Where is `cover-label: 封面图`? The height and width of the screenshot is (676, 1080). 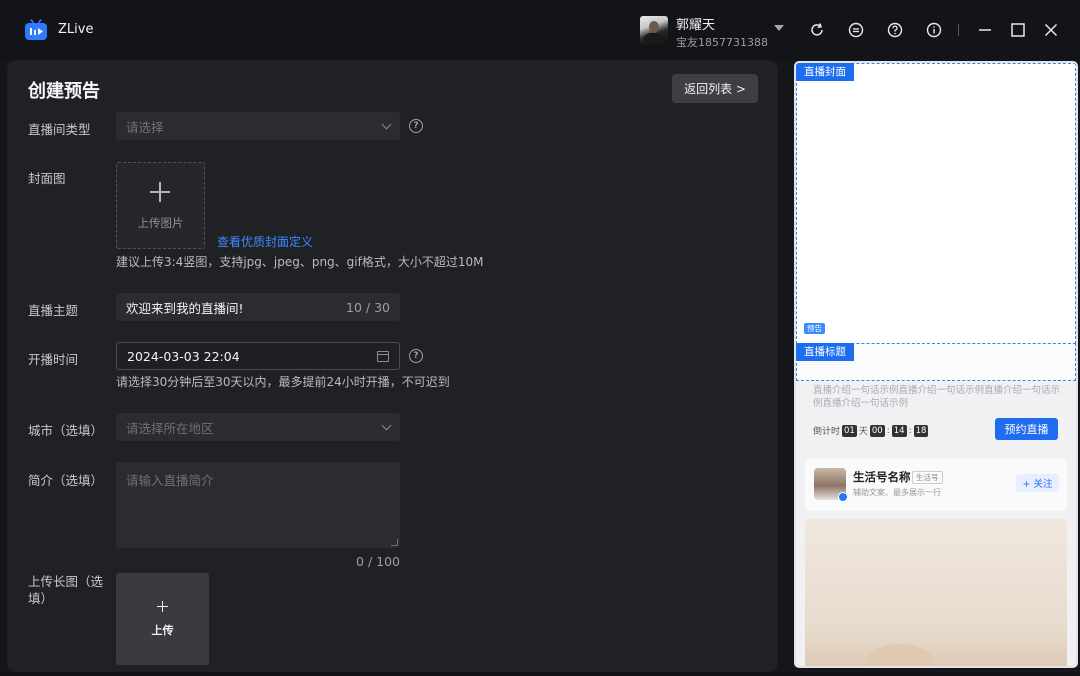 cover-label: 封面图 is located at coordinates (47, 178).